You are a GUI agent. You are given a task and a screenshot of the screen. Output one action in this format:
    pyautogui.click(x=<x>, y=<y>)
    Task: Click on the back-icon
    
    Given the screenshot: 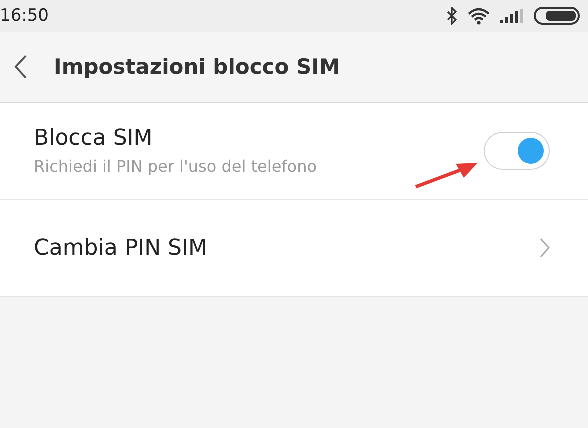 What is the action you would take?
    pyautogui.click(x=21, y=67)
    